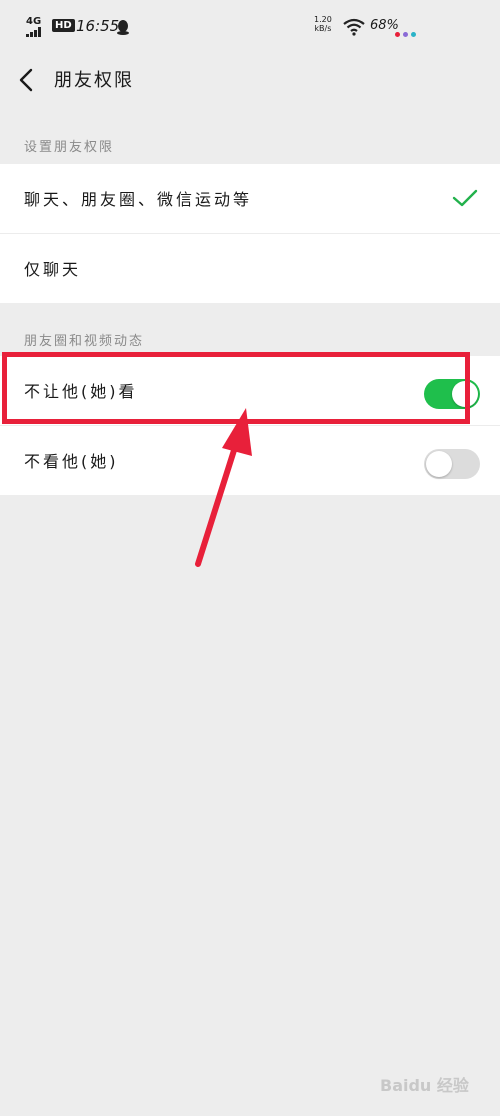 Image resolution: width=500 pixels, height=1116 pixels. I want to click on status-bar: 4G HD 16:55 1.20 kB/s 68%, so click(250, 28).